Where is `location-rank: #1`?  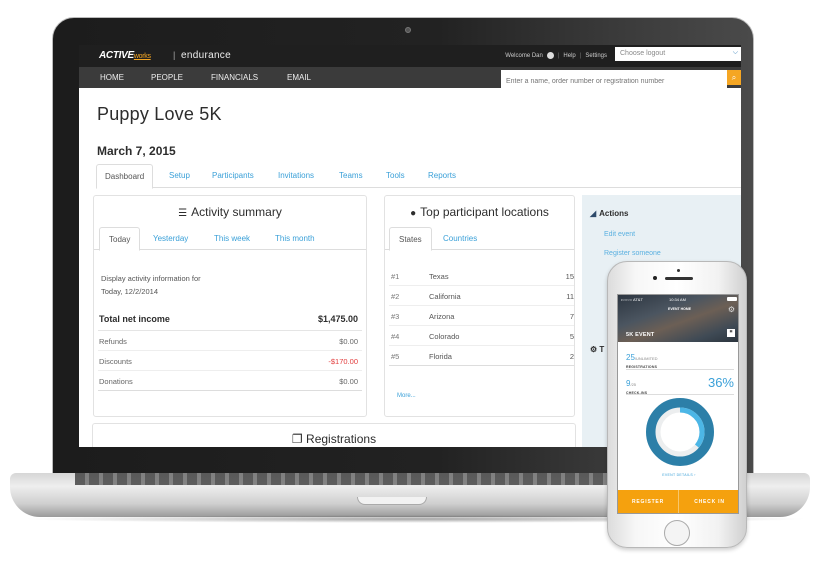 location-rank: #1 is located at coordinates (395, 276).